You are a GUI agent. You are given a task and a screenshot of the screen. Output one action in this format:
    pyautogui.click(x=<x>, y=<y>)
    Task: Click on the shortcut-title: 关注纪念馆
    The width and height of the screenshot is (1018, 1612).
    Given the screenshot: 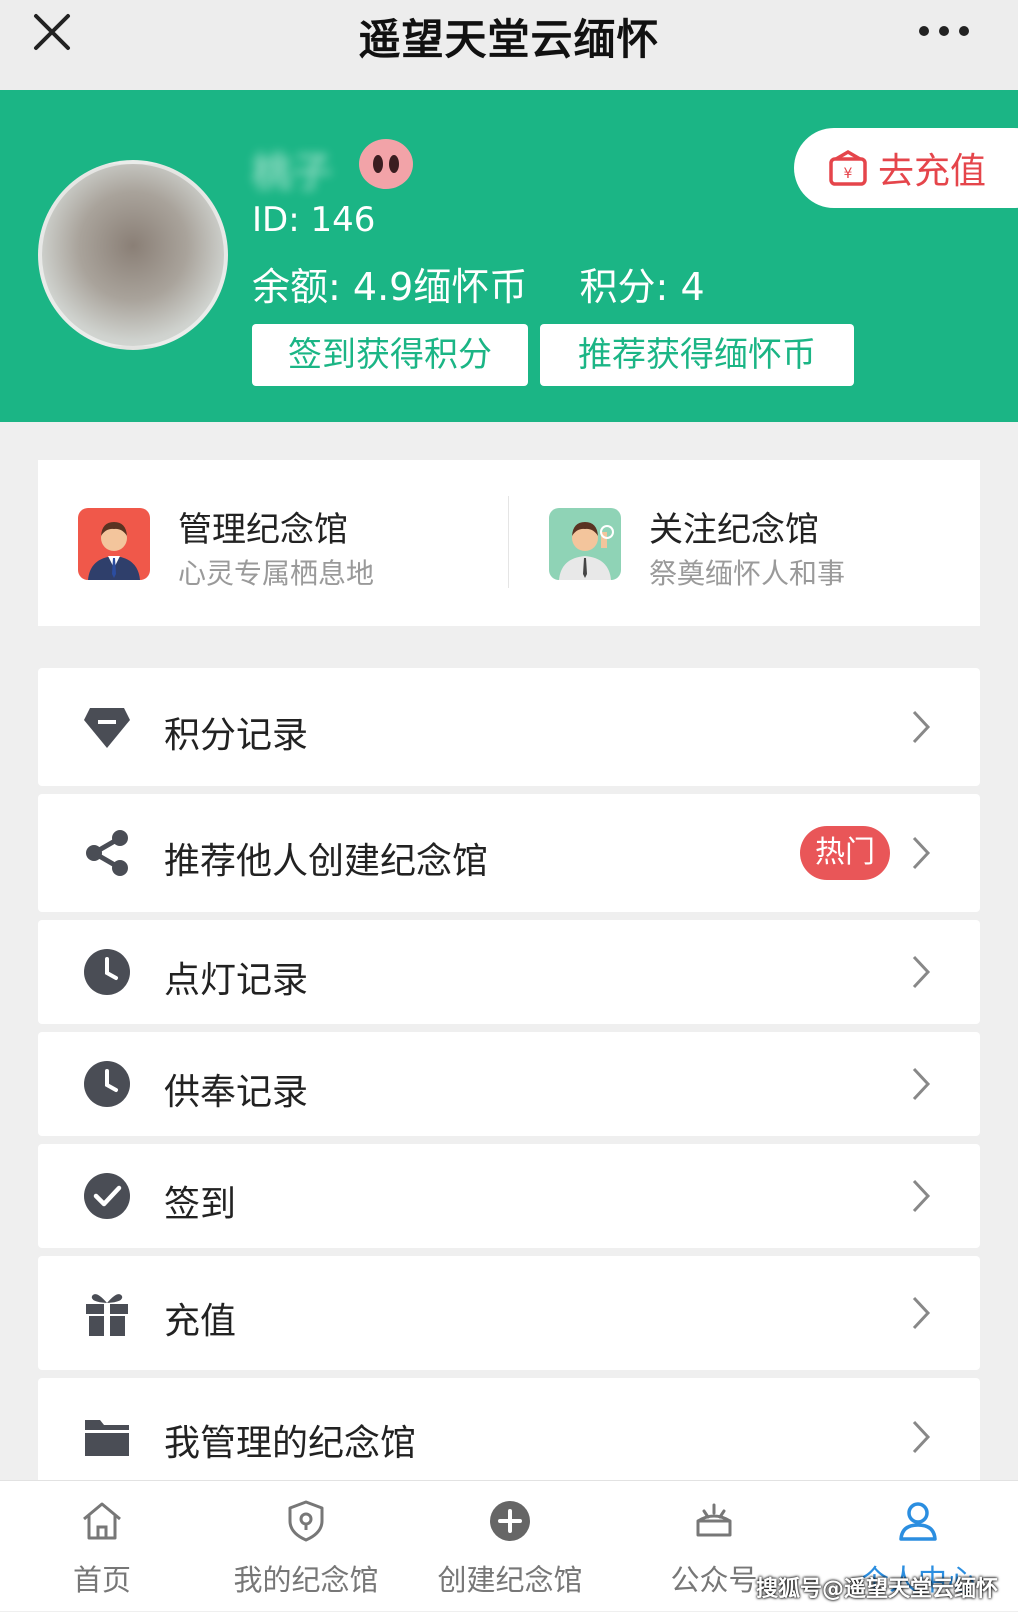 What is the action you would take?
    pyautogui.click(x=734, y=530)
    